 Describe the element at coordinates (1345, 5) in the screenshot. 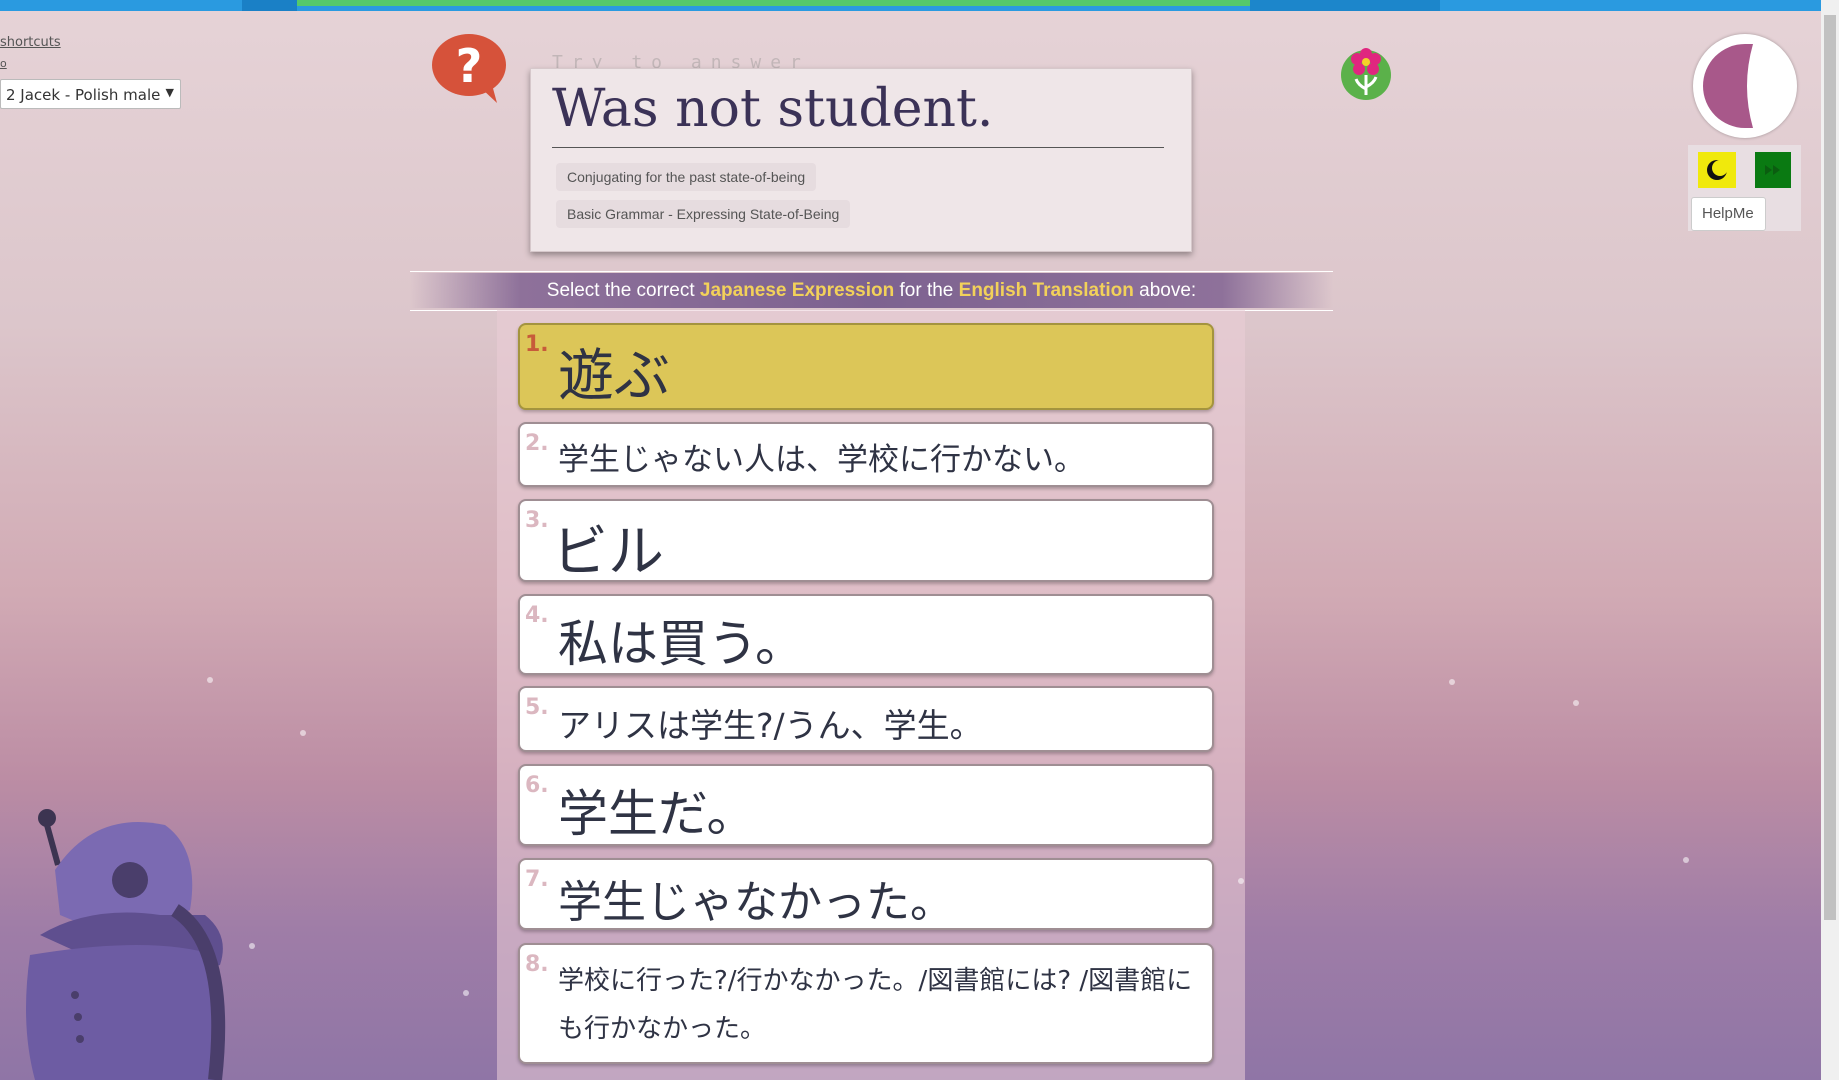

I see `progress-segment-end` at that location.